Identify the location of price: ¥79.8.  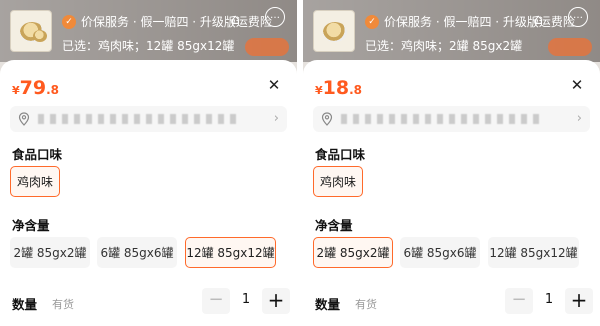
(36, 88).